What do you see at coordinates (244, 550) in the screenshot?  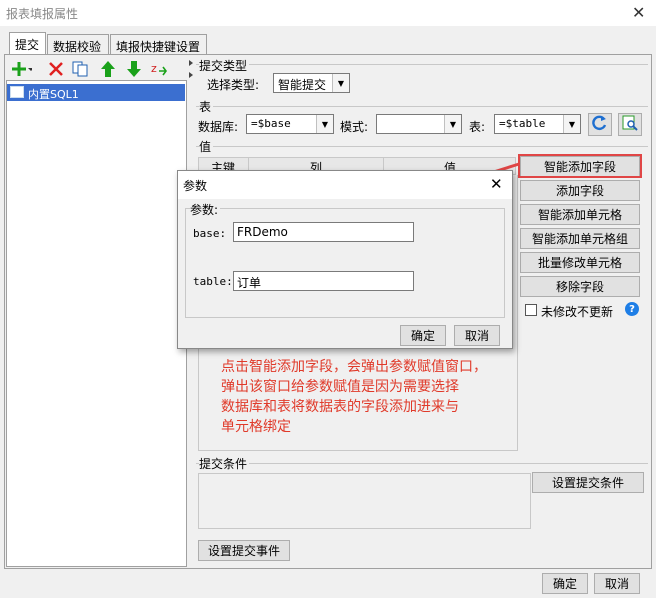 I see `set-submit-event-button: 设置提交事件` at bounding box center [244, 550].